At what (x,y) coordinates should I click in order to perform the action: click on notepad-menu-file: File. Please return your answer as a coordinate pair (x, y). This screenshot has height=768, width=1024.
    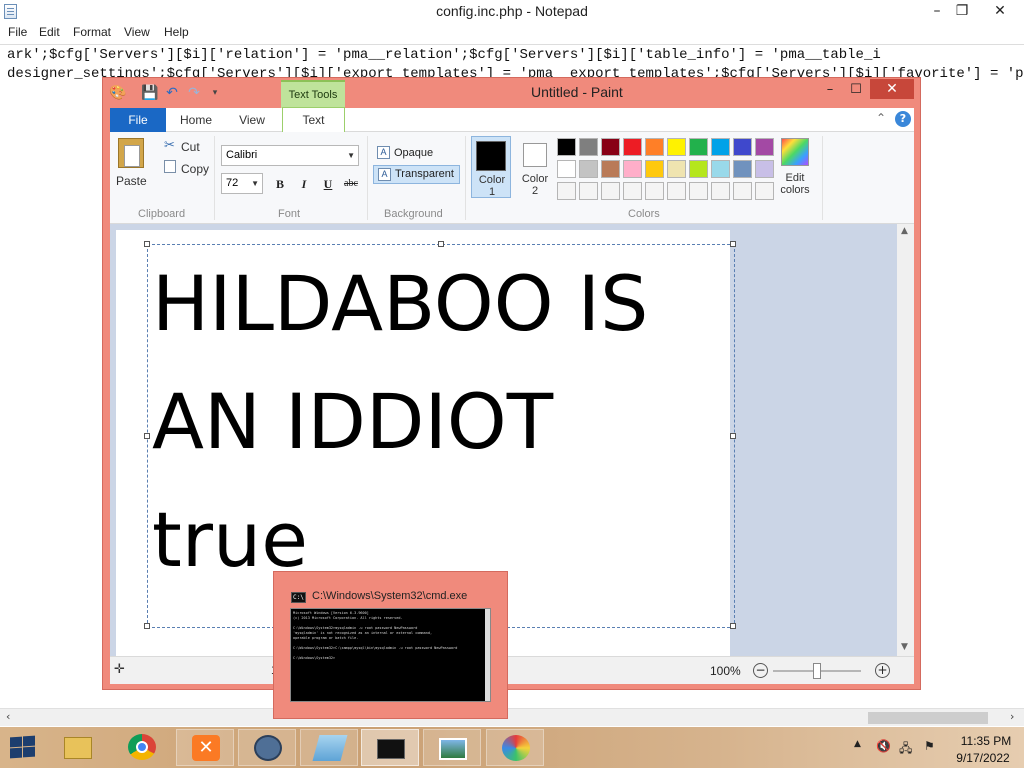
    Looking at the image, I should click on (17, 32).